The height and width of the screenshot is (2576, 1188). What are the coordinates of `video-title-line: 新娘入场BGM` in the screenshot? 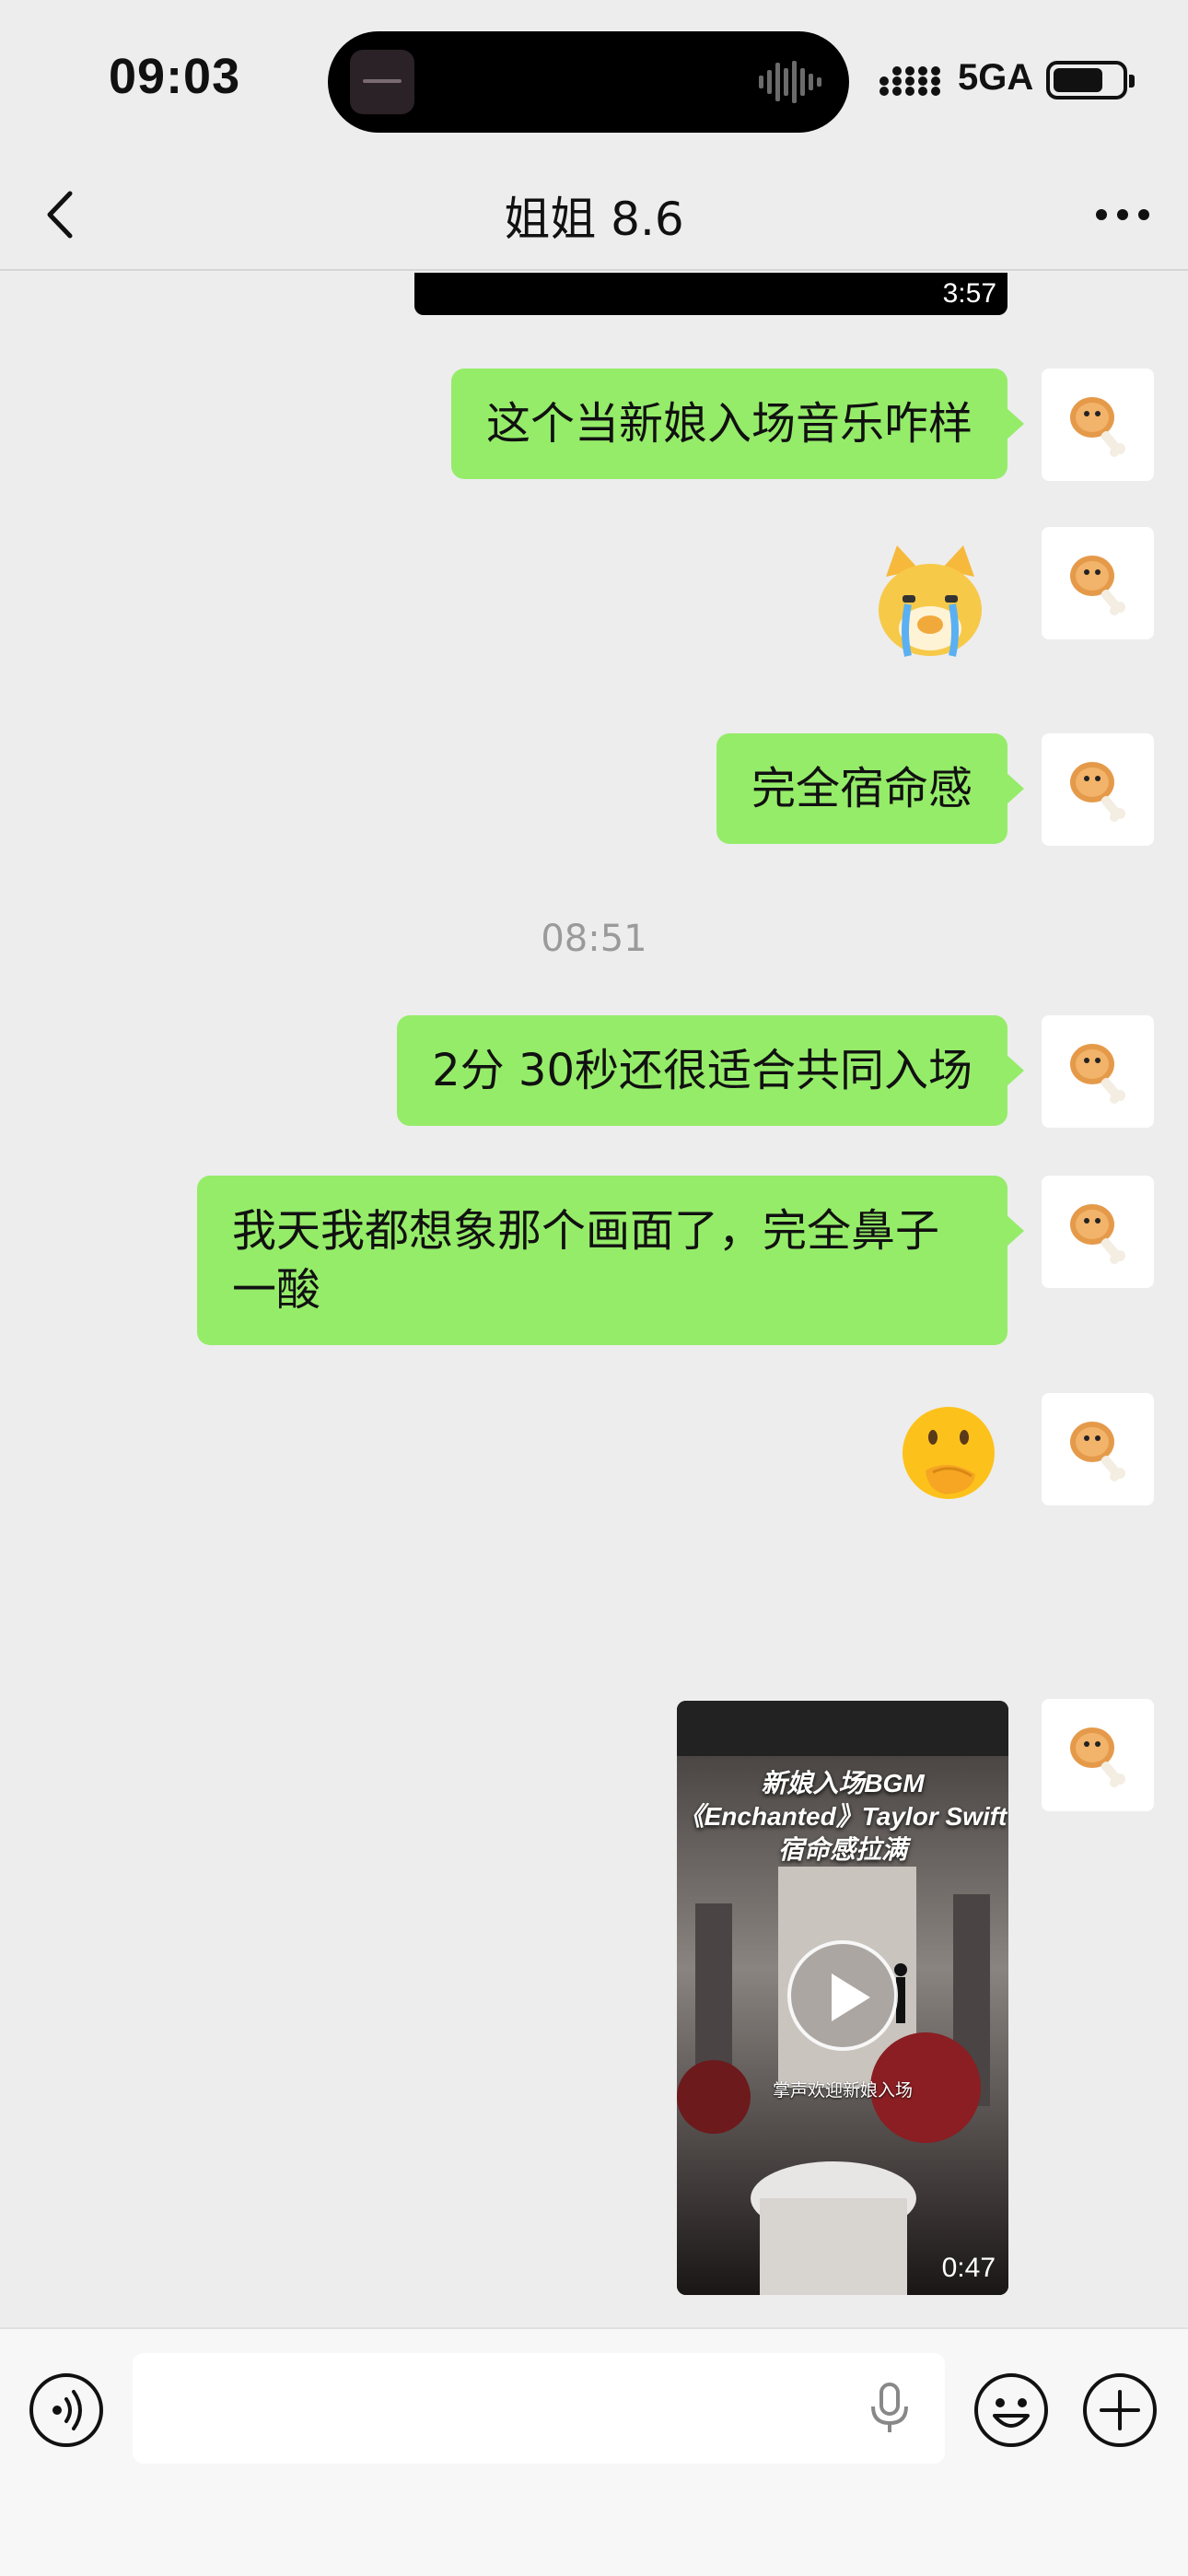 It's located at (843, 1783).